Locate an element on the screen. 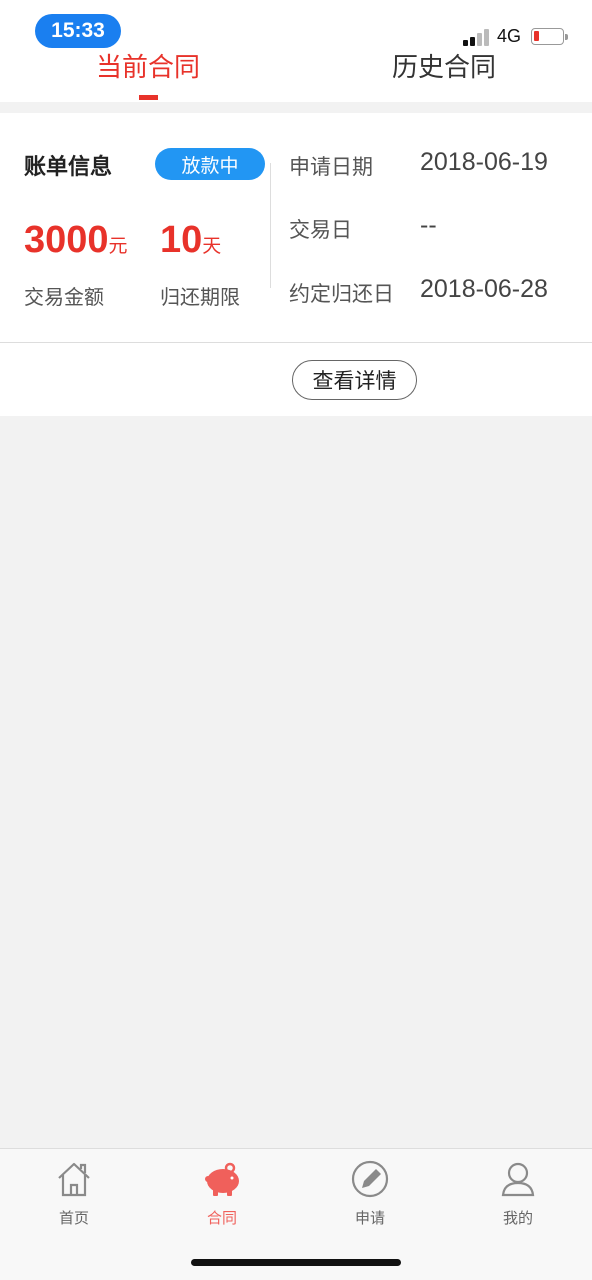 This screenshot has height=1280, width=592. pencil-circle-icon is located at coordinates (370, 1179).